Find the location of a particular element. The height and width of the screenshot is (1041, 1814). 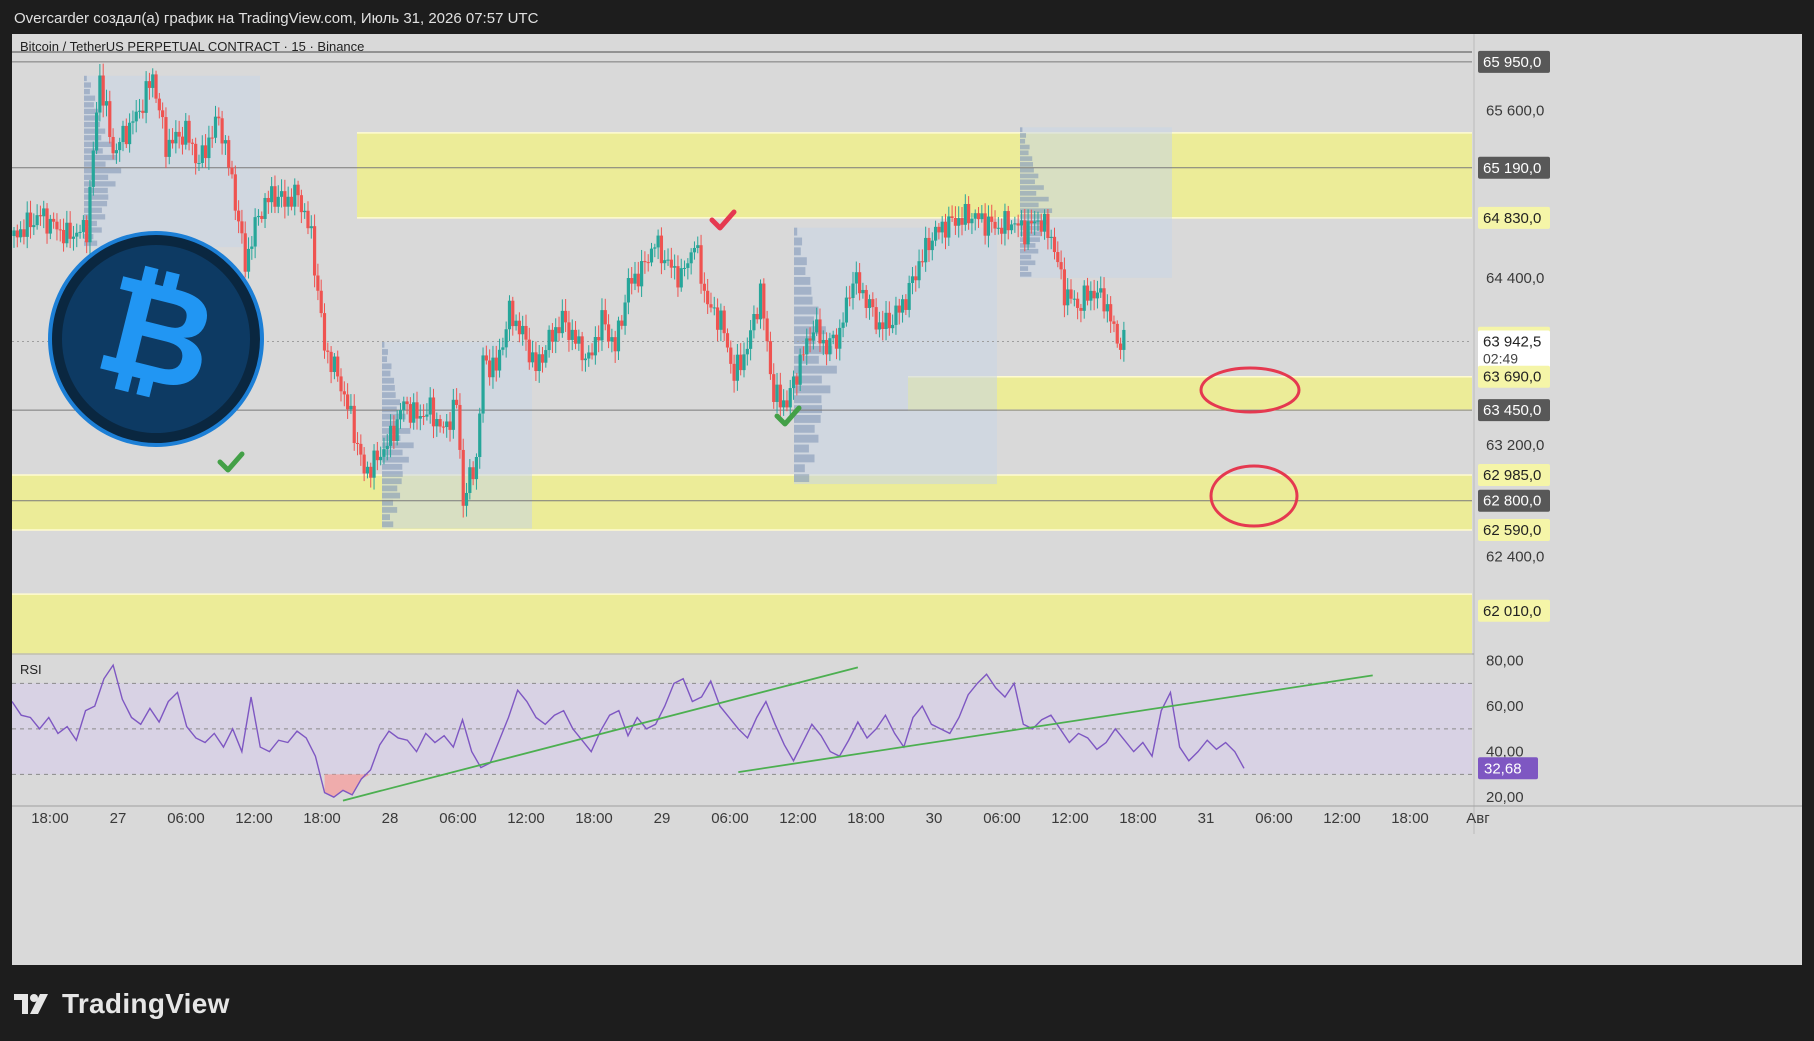

price-tag: 64 830,0 is located at coordinates (1514, 217).